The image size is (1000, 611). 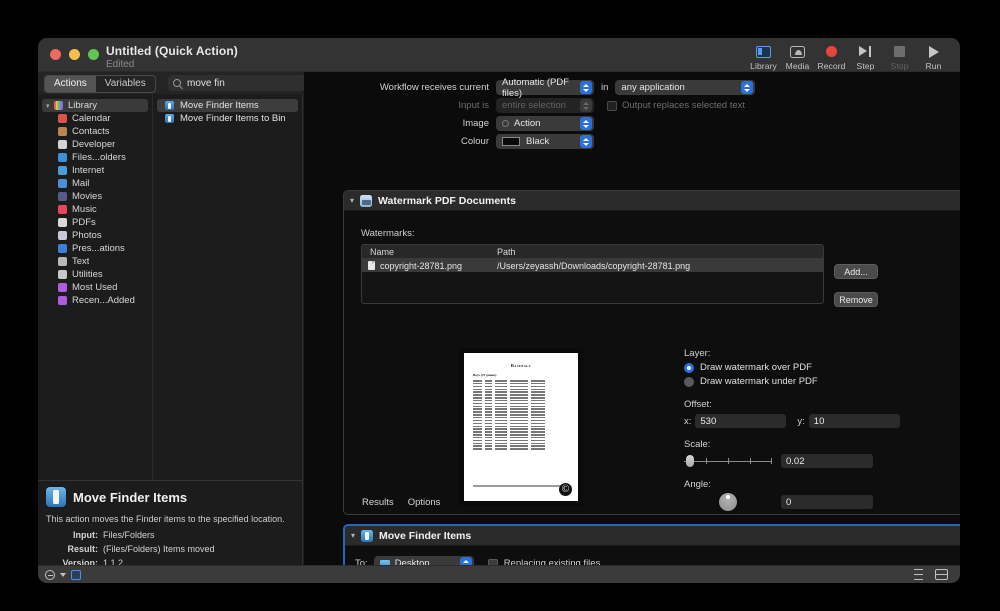 I want to click on replacing-existing-files-checkbox, so click(x=492, y=561).